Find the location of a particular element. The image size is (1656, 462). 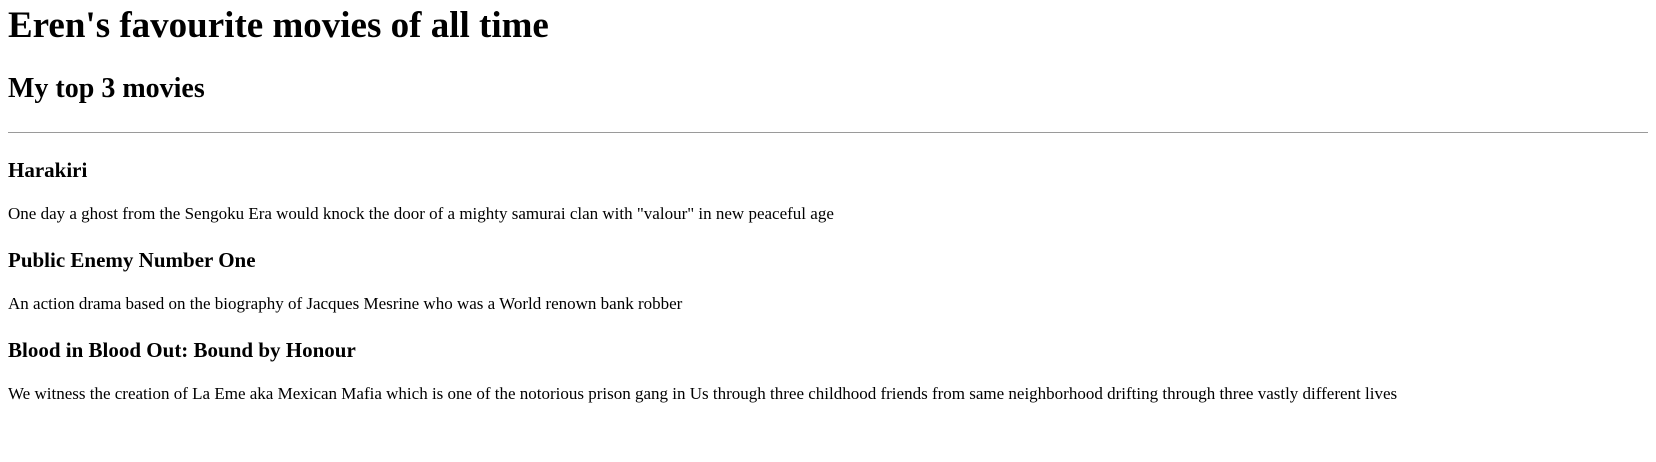

movie-title: Public Enemy Number One is located at coordinates (132, 260).